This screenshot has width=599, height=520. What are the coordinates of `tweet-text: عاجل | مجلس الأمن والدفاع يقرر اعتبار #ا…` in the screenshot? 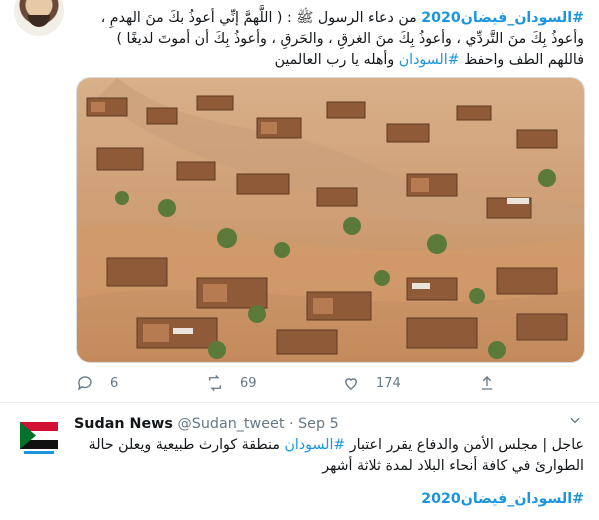 It's located at (336, 456).